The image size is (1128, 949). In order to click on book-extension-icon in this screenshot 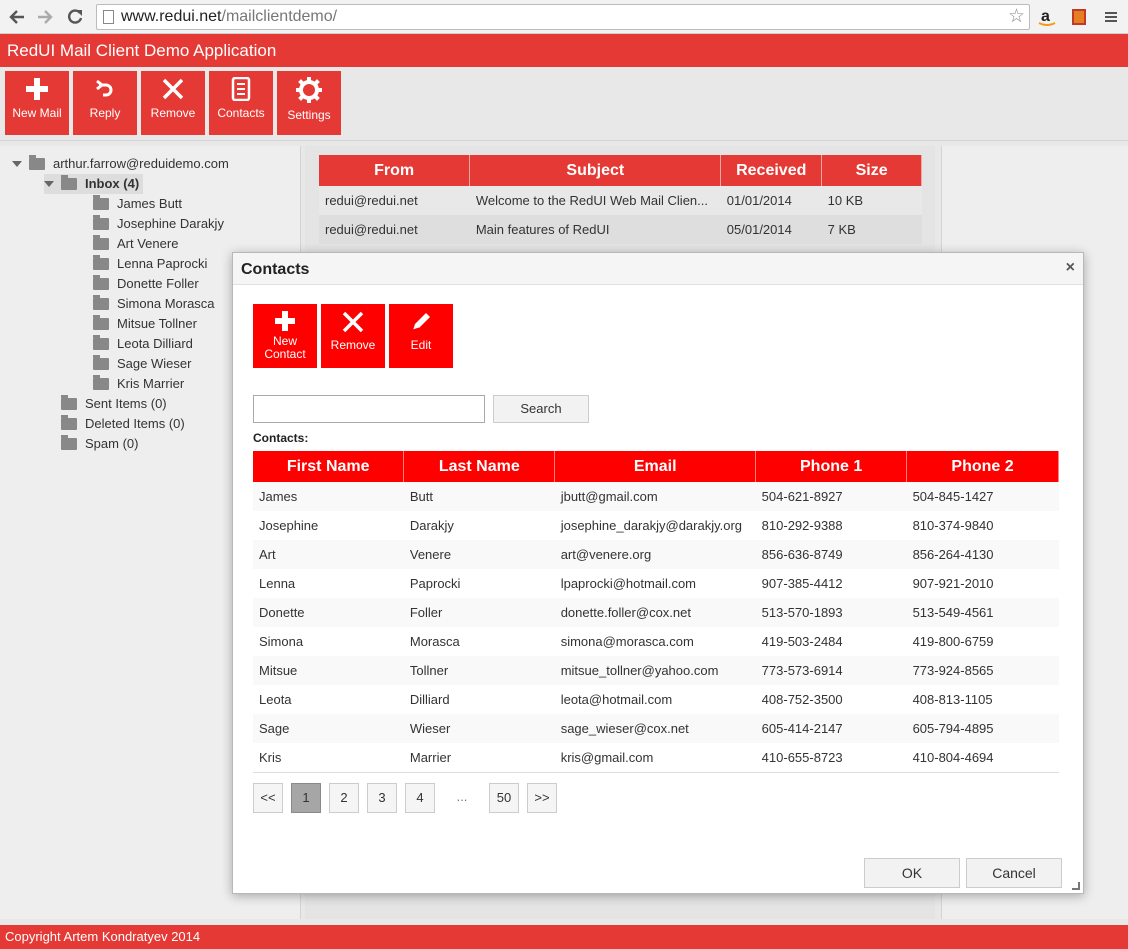, I will do `click(1079, 17)`.